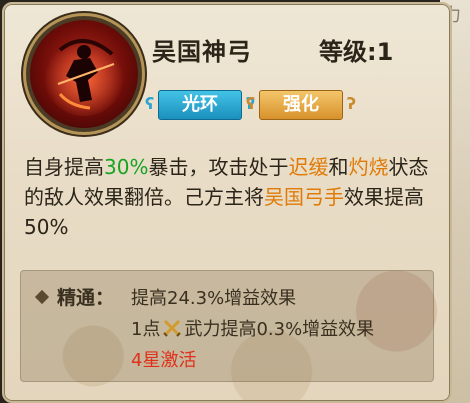  I want to click on desc-crit-value: 30%, so click(126, 167).